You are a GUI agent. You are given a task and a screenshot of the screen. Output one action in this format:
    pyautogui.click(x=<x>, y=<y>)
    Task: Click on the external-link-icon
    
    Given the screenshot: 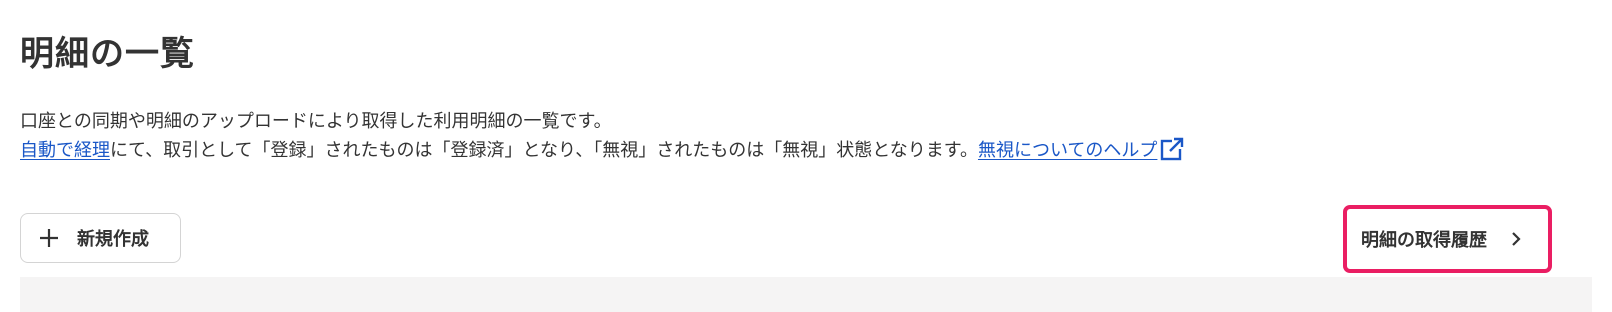 What is the action you would take?
    pyautogui.click(x=1173, y=149)
    